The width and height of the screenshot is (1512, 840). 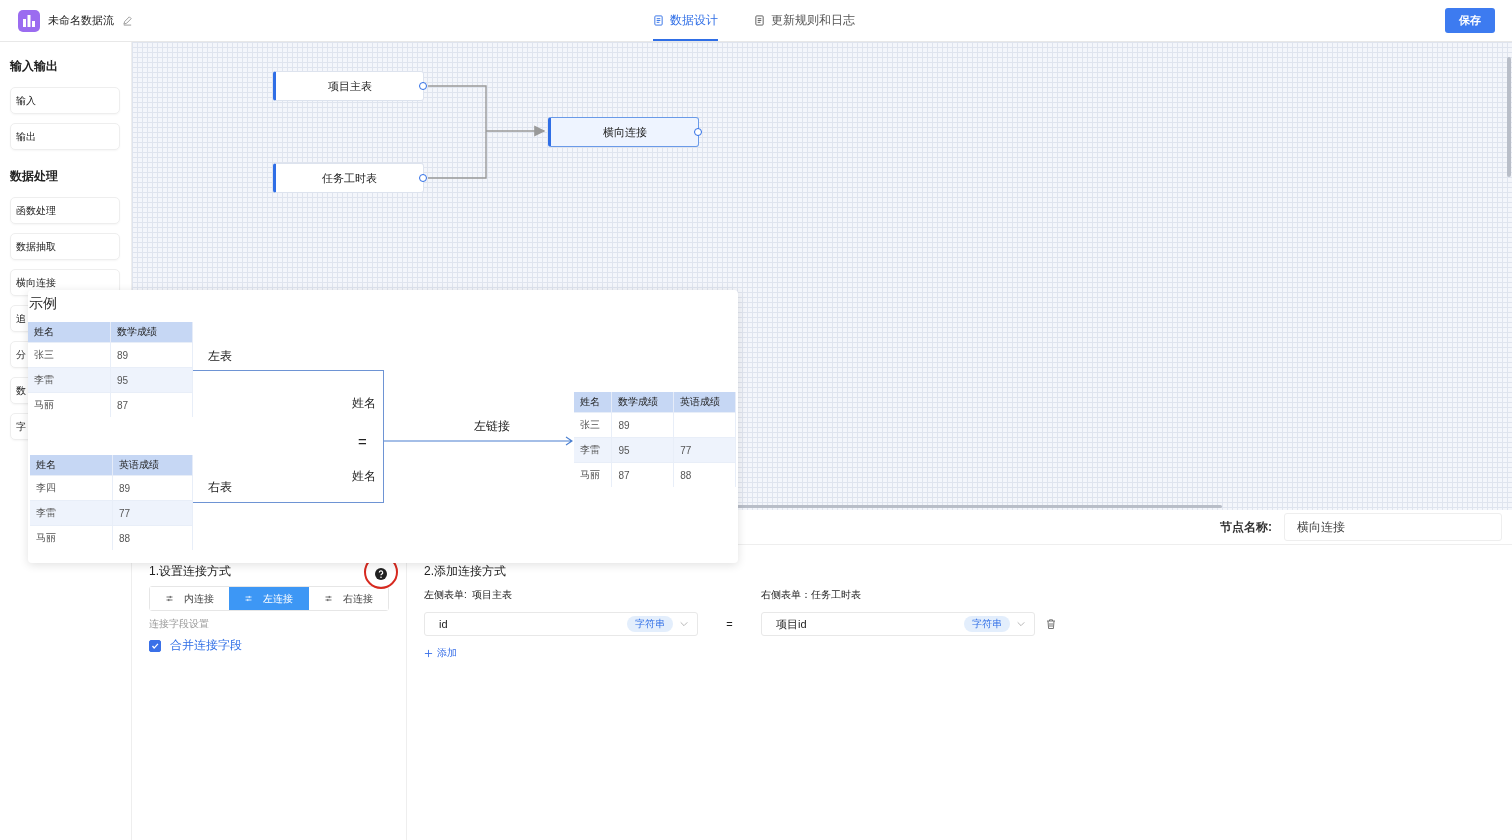 What do you see at coordinates (127, 20) in the screenshot?
I see `edit-icon` at bounding box center [127, 20].